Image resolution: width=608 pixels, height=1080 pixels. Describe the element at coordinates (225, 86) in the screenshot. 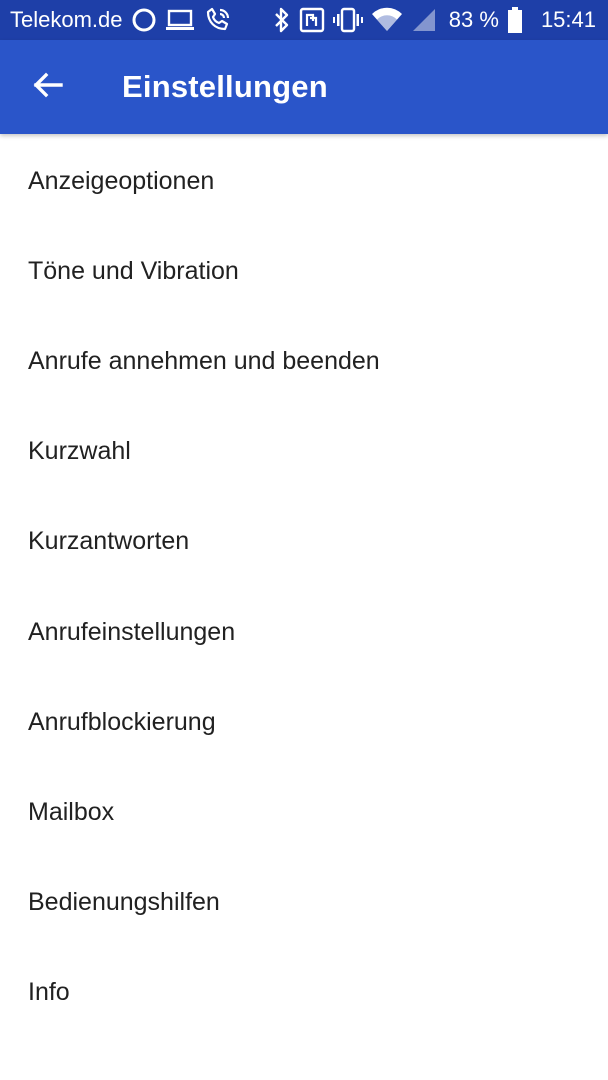

I see `page-title: Einstellungen` at that location.